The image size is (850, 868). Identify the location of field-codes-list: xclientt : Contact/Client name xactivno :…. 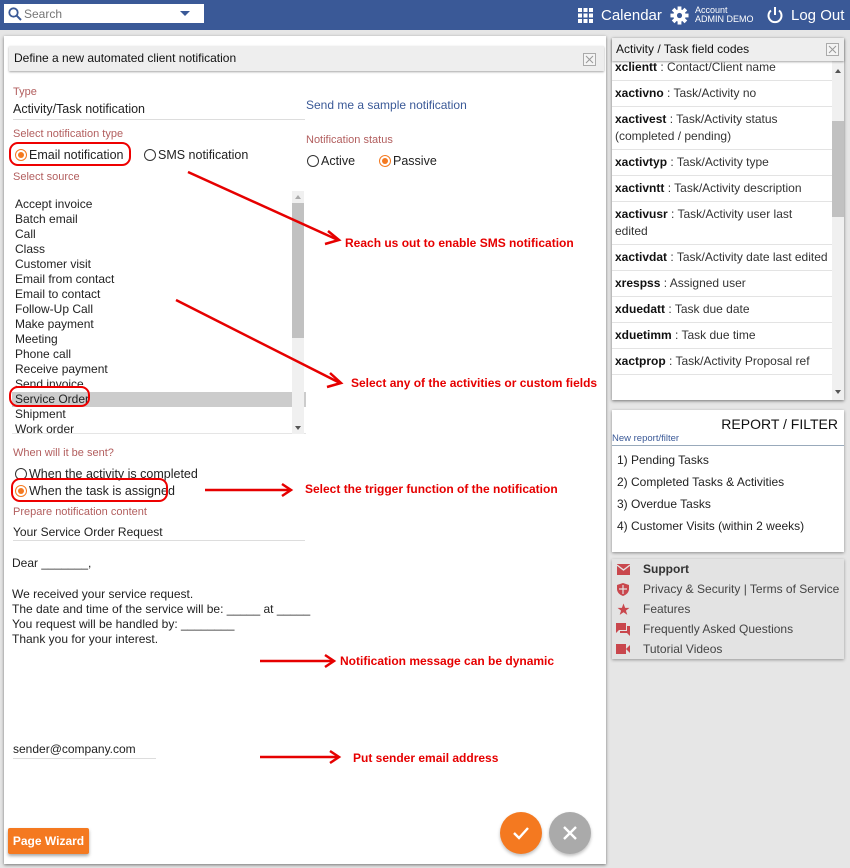
(722, 224).